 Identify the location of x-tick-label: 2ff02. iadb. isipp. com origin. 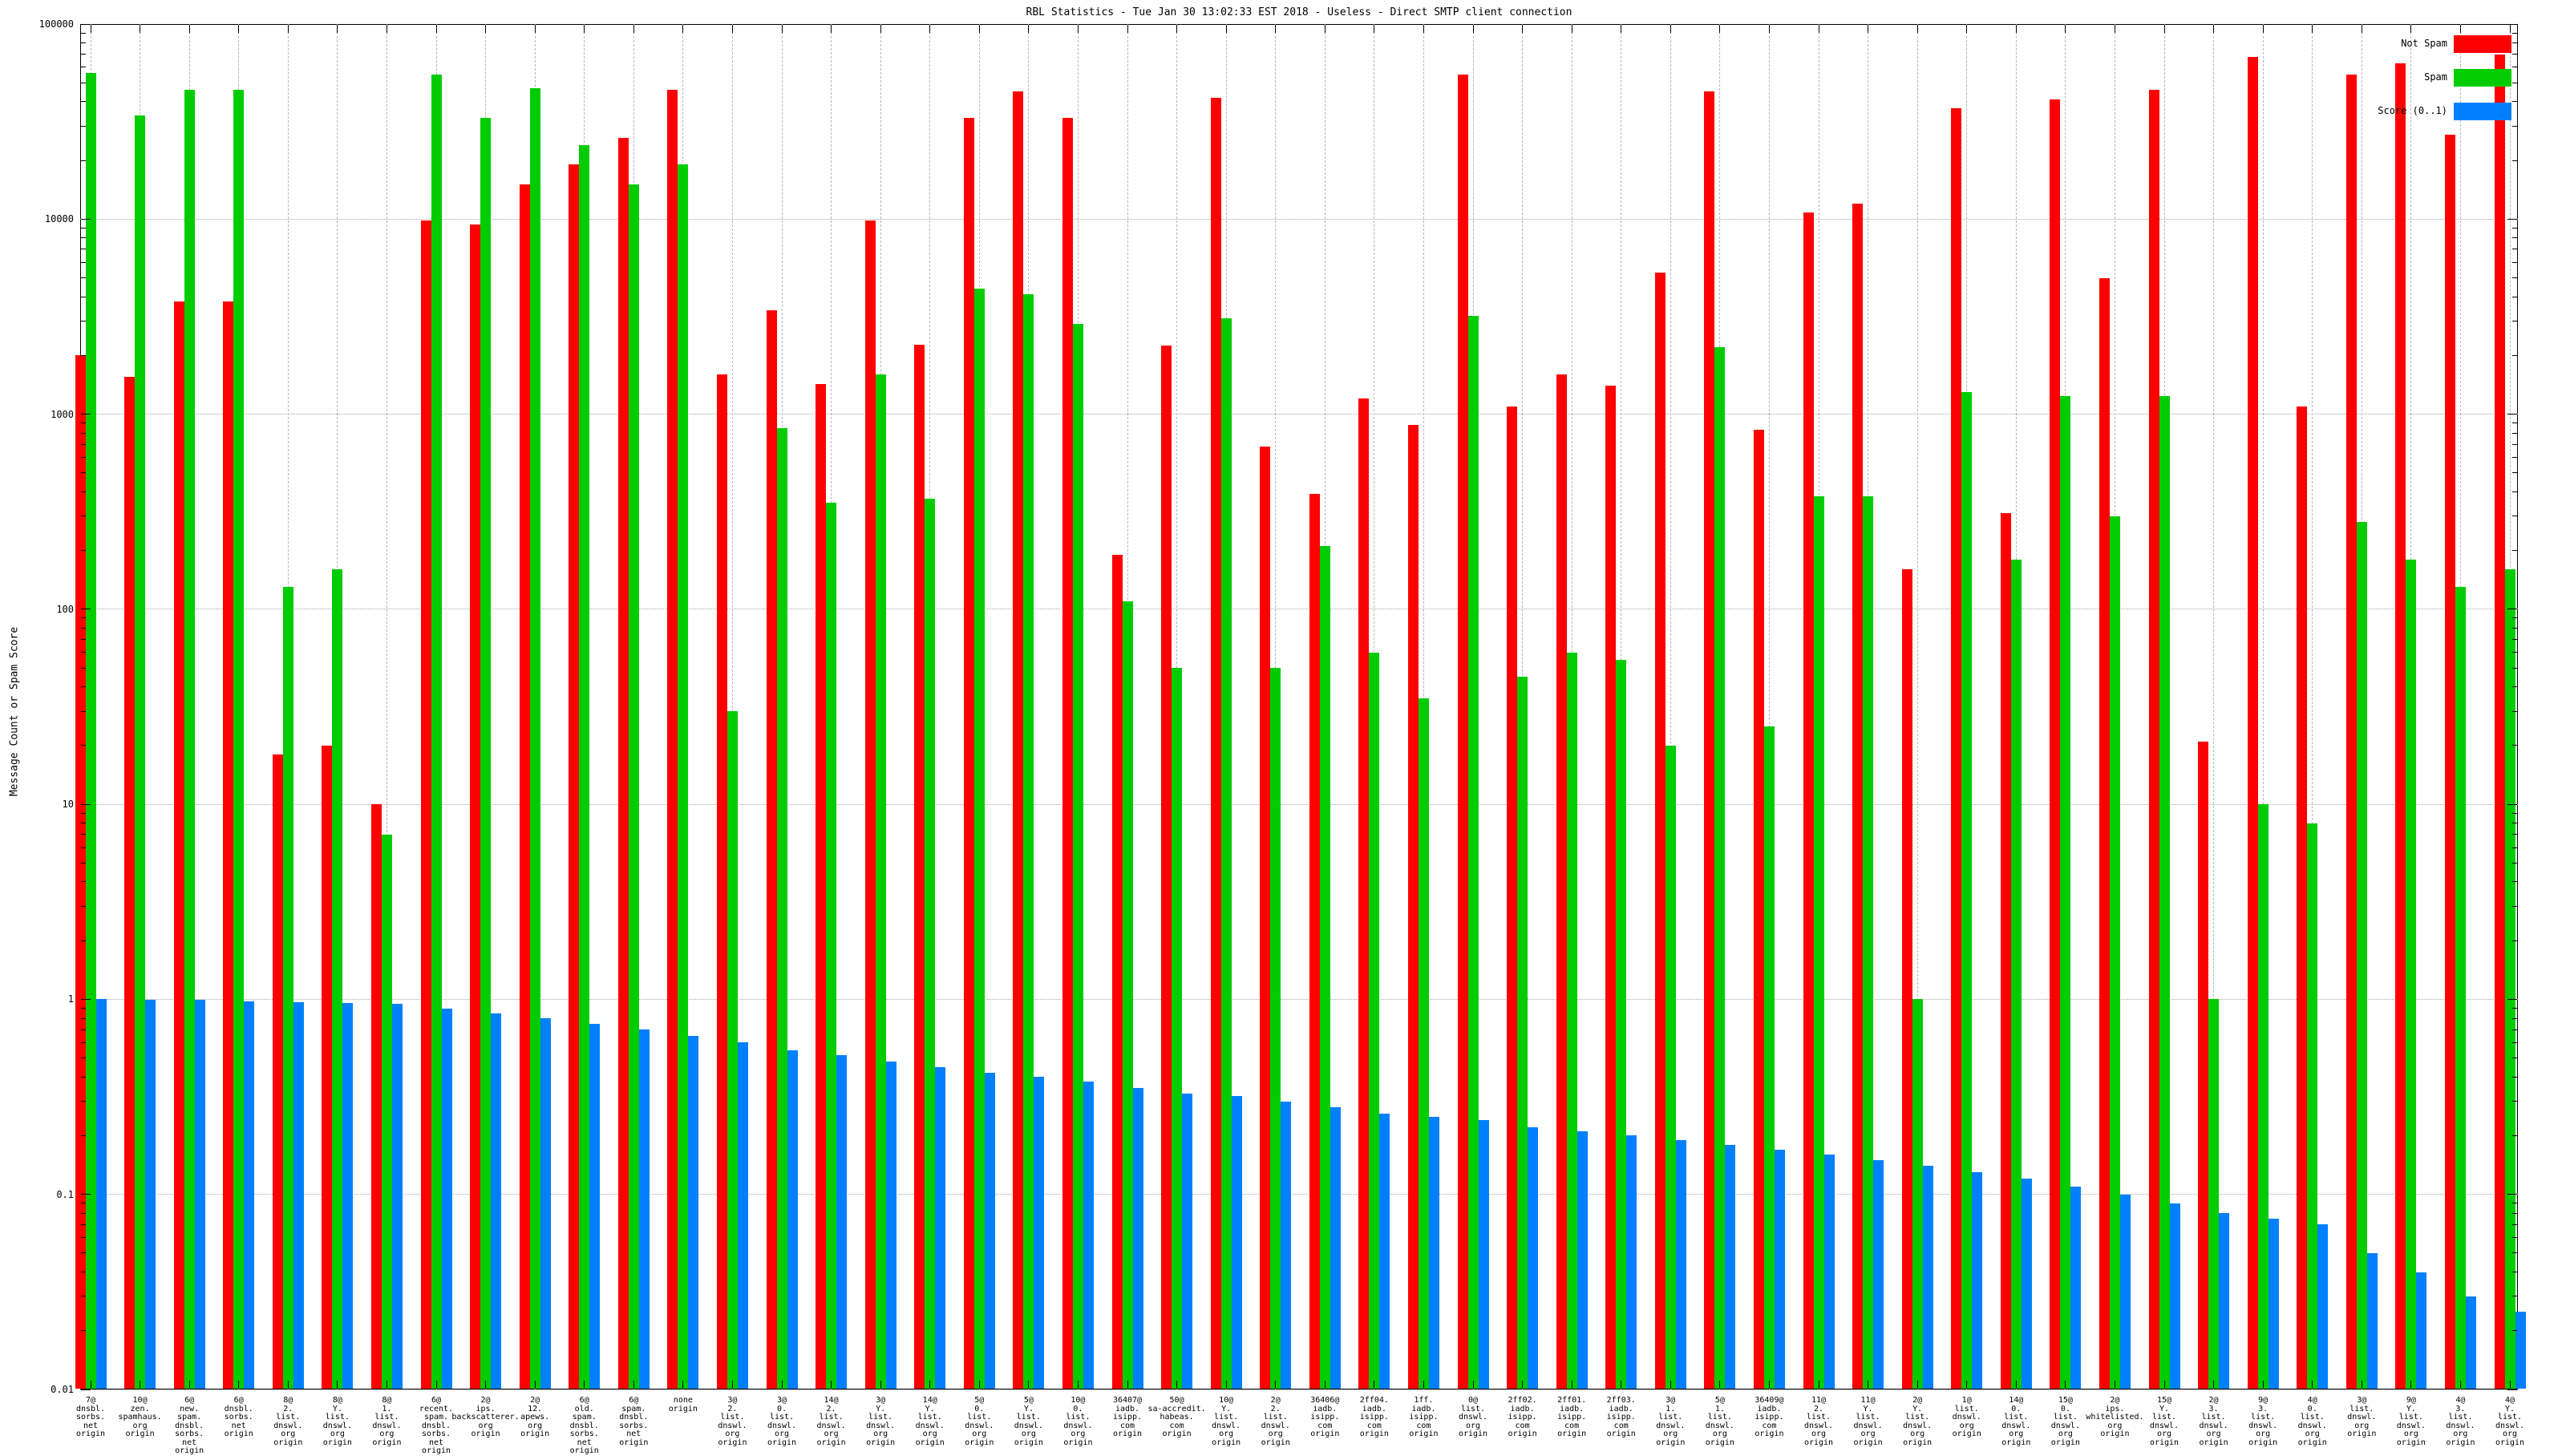
(1522, 1417).